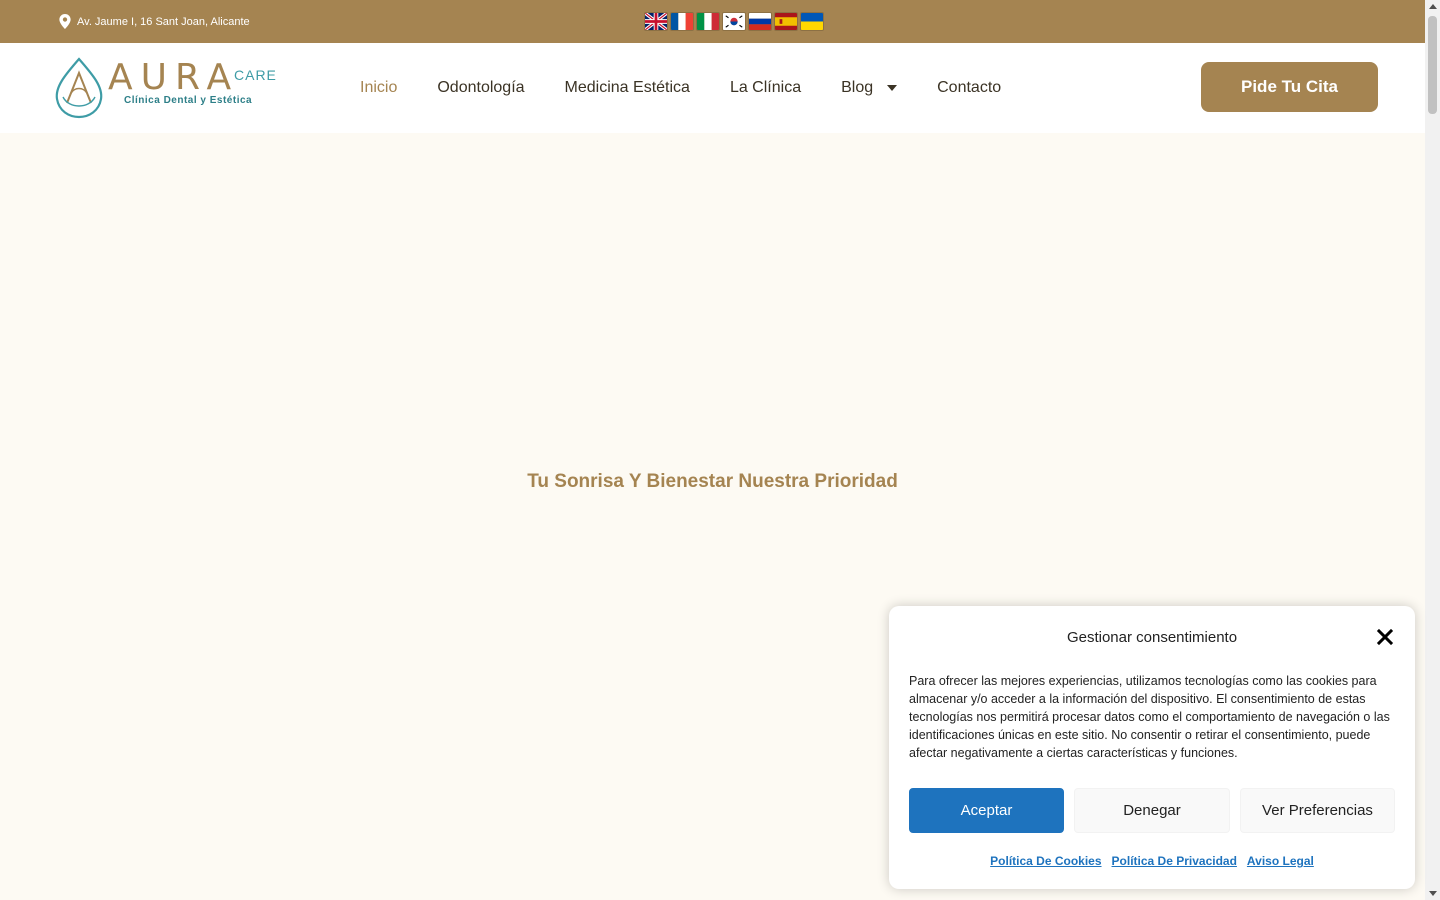  What do you see at coordinates (765, 88) in the screenshot?
I see `nav-item-la-clinica: La Clínica` at bounding box center [765, 88].